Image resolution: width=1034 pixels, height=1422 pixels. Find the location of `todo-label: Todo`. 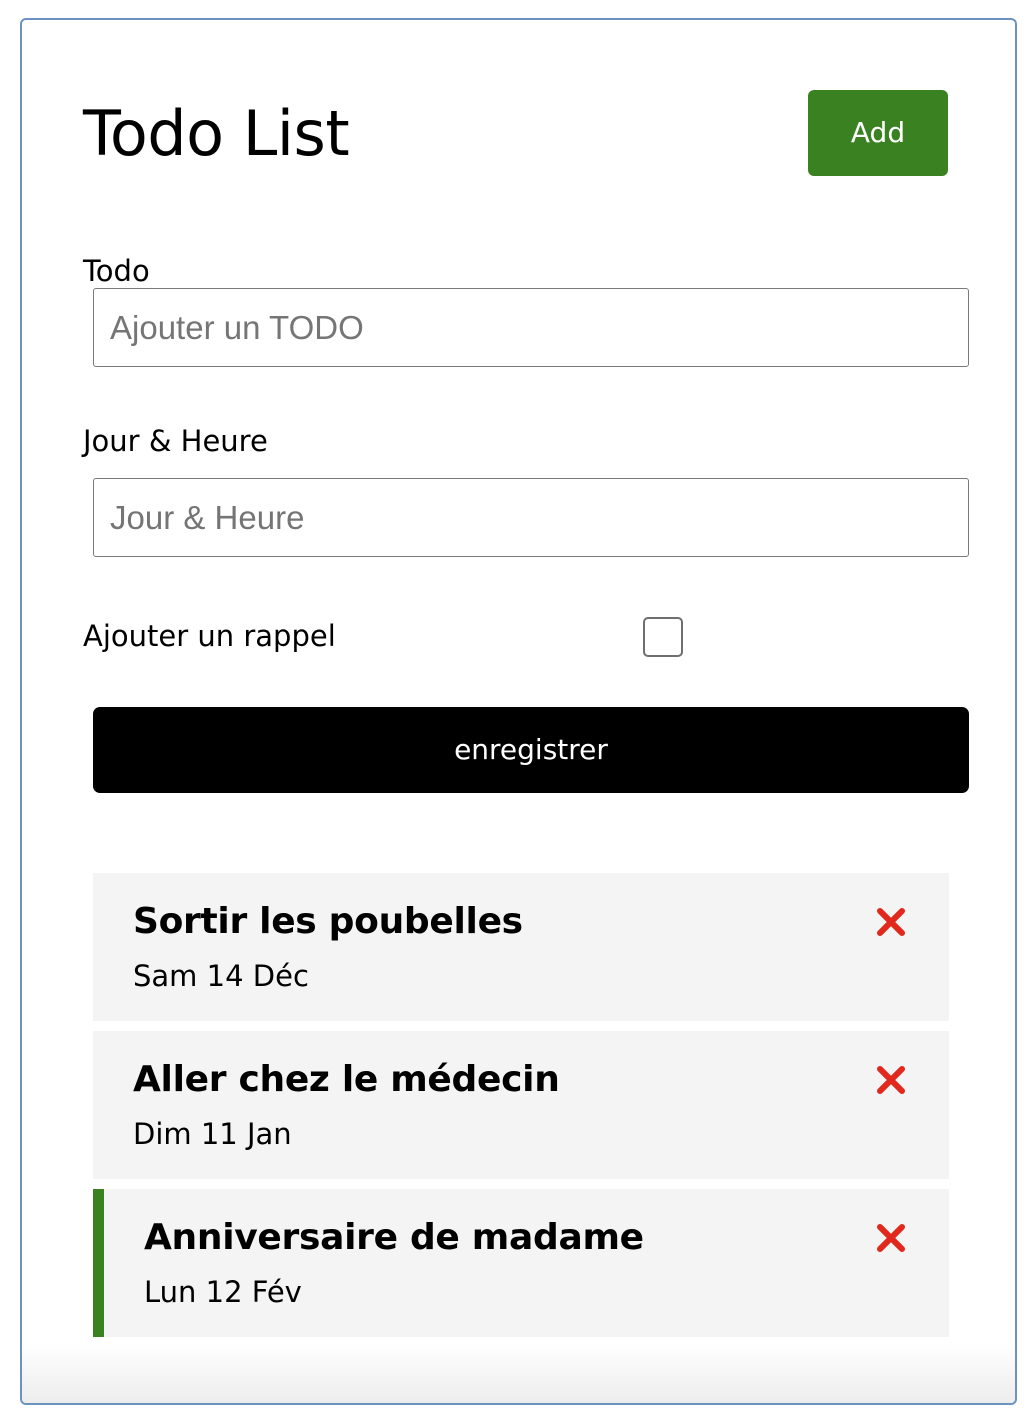

todo-label: Todo is located at coordinates (116, 271).